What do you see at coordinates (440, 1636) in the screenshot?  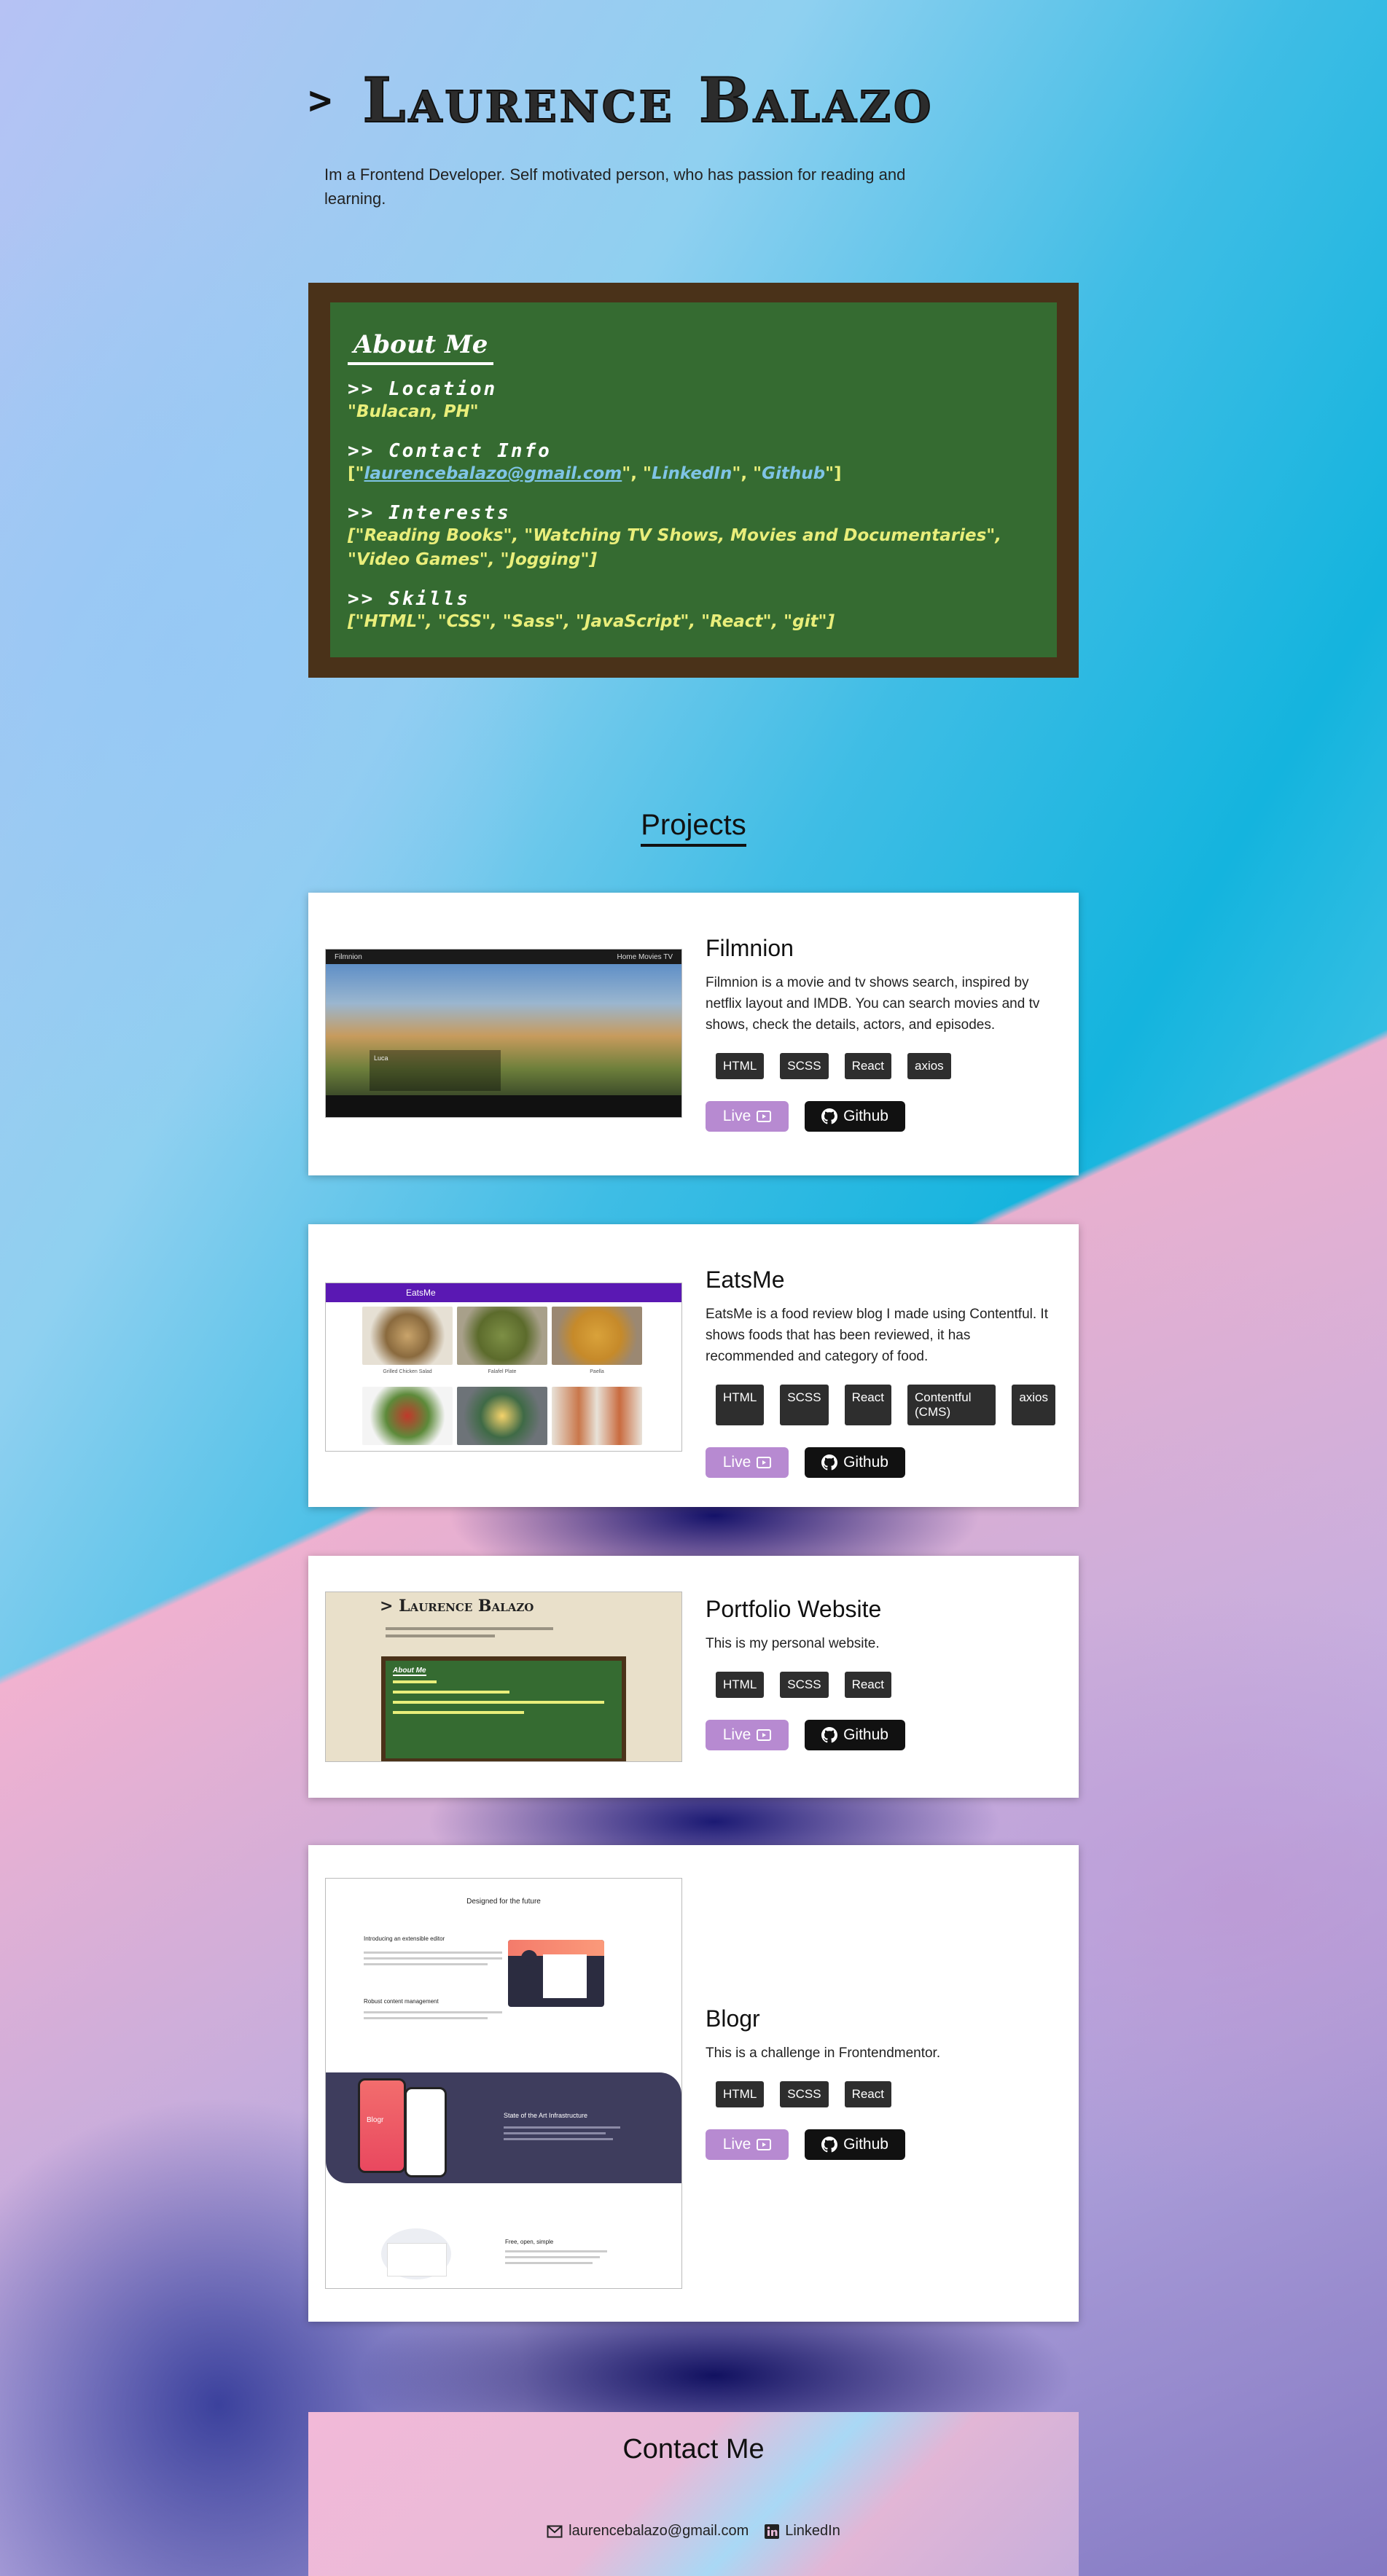 I see `thumb-intro-line` at bounding box center [440, 1636].